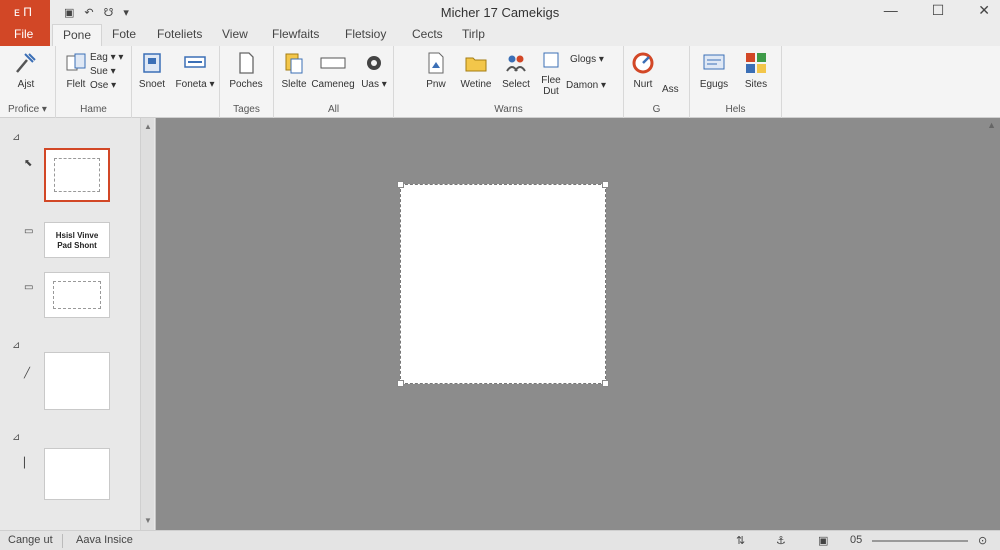 This screenshot has height=550, width=1000. I want to click on pnw-button: Pnw, so click(436, 73).